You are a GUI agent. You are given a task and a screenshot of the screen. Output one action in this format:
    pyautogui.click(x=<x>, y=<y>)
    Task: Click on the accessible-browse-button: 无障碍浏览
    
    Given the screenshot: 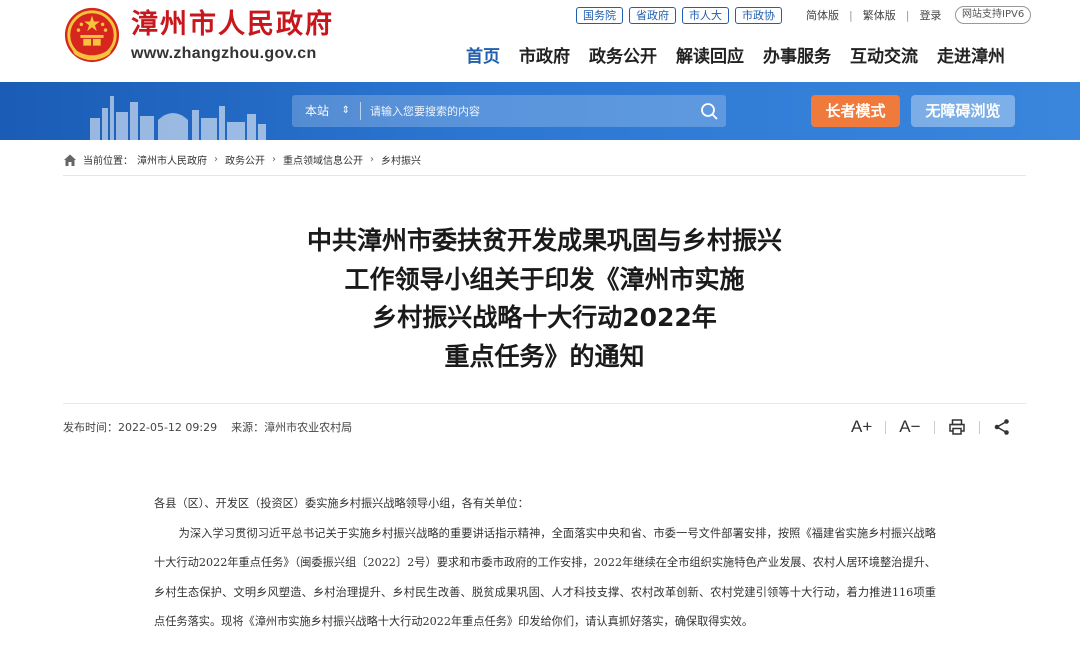 What is the action you would take?
    pyautogui.click(x=963, y=111)
    